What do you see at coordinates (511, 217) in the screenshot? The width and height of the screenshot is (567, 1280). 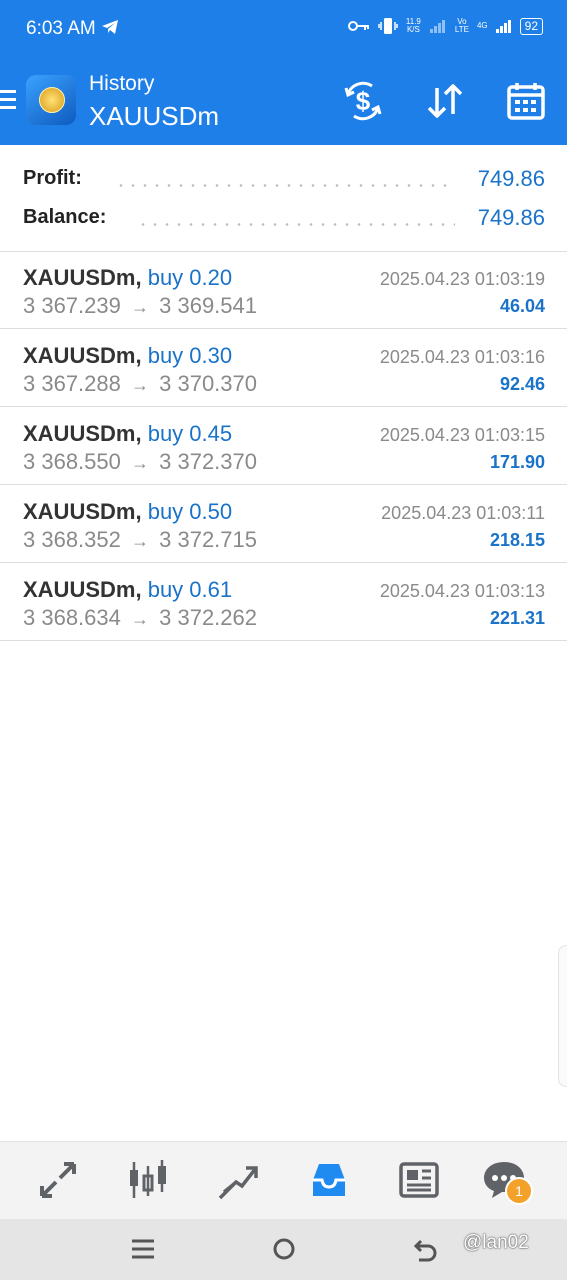 I see `balance-value: 749.86` at bounding box center [511, 217].